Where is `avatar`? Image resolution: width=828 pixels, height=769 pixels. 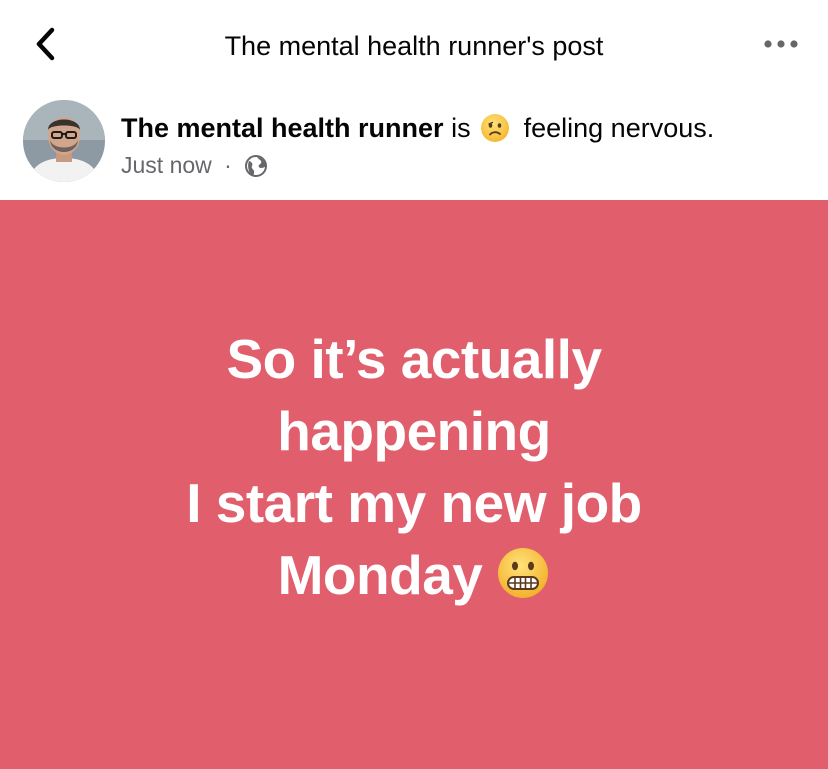
avatar is located at coordinates (64, 141).